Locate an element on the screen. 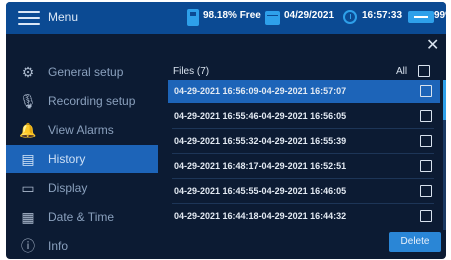 The height and width of the screenshot is (260, 451). sidebar-item-display: ▭ Display is located at coordinates (82, 188).